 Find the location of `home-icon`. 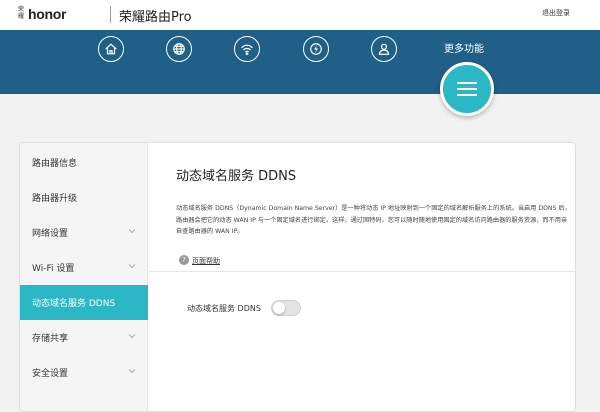

home-icon is located at coordinates (111, 49).